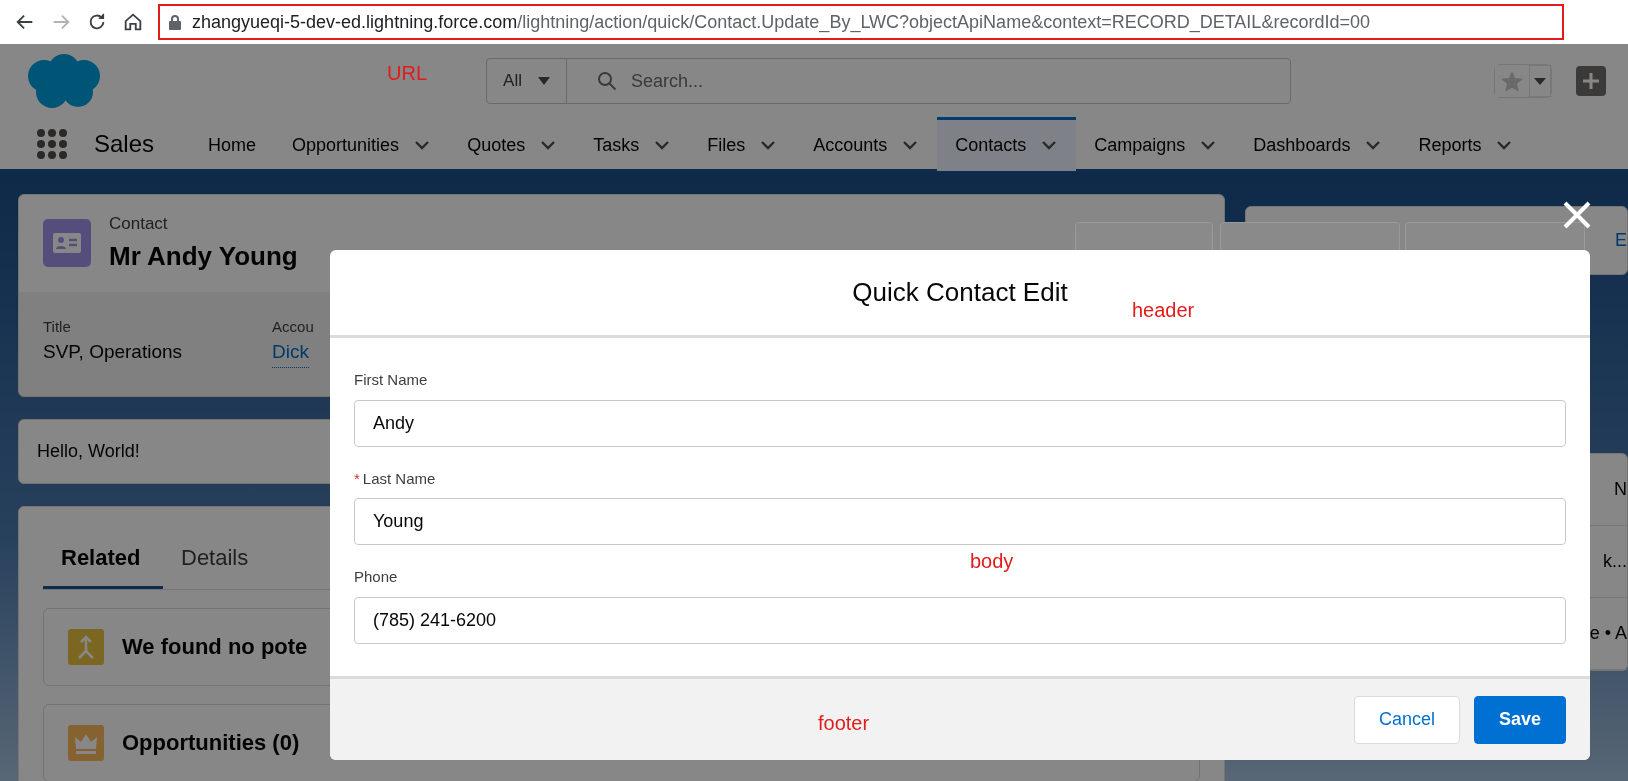  I want to click on nav-tab: Reports, so click(1466, 143).